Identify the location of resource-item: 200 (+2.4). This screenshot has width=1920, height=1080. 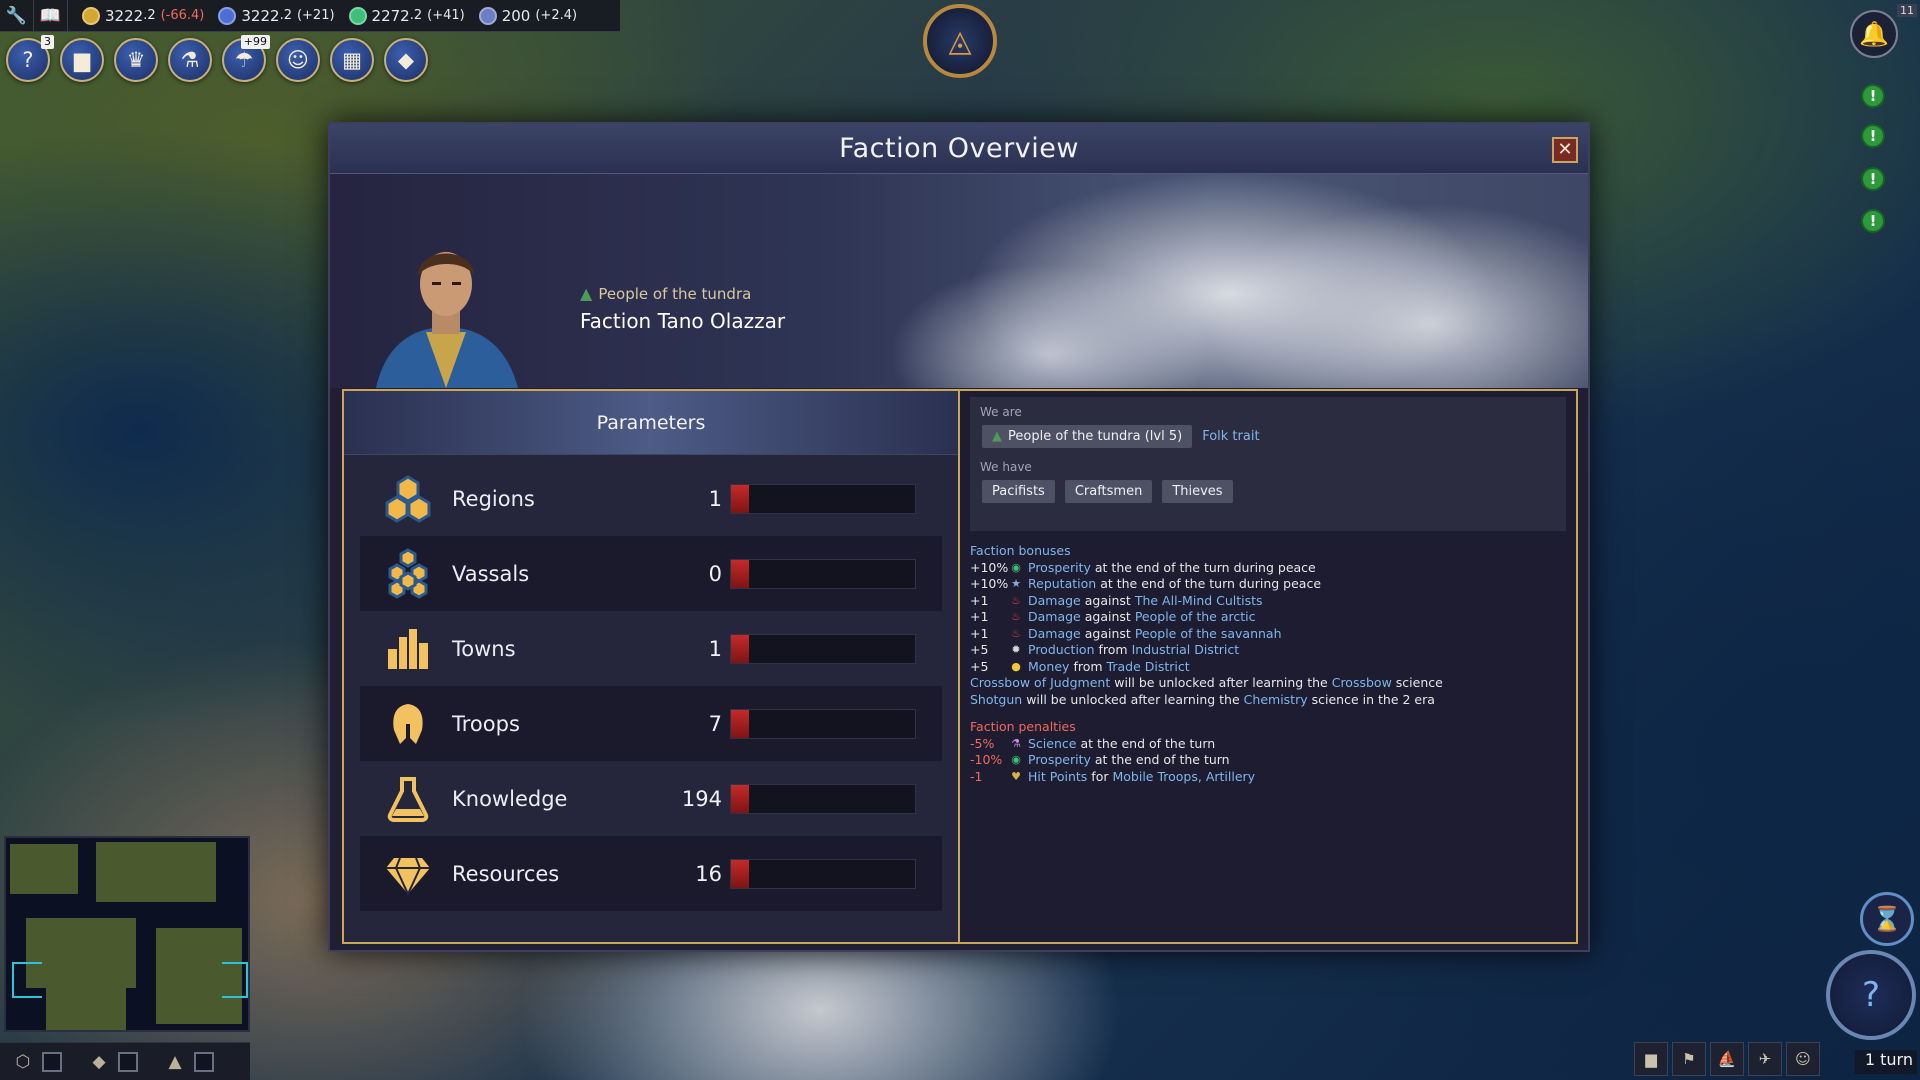
(527, 15).